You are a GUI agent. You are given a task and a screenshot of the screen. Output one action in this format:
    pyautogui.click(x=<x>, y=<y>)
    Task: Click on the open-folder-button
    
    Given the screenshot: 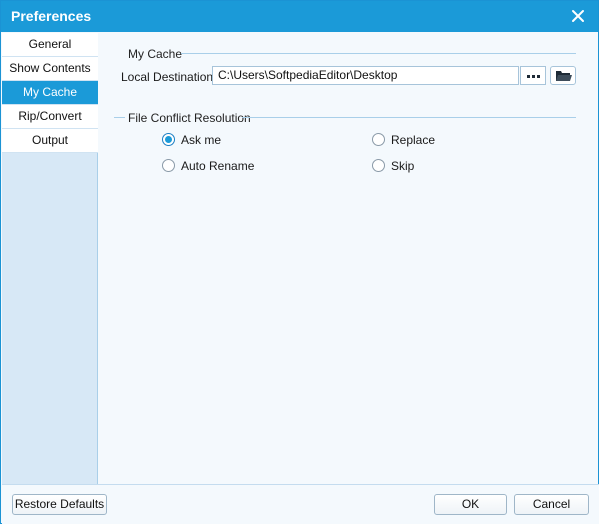 What is the action you would take?
    pyautogui.click(x=563, y=75)
    